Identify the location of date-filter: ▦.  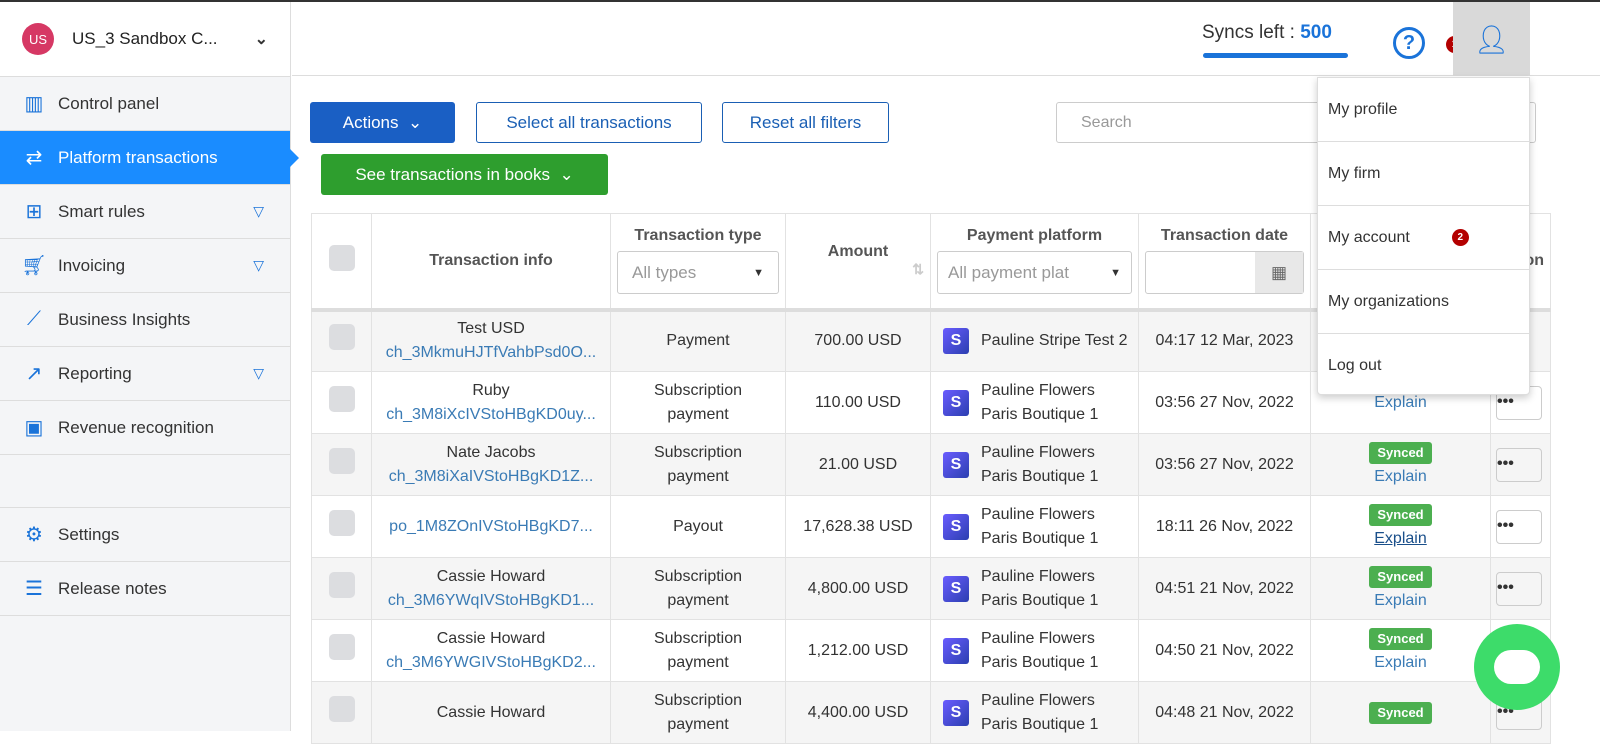
(1224, 273).